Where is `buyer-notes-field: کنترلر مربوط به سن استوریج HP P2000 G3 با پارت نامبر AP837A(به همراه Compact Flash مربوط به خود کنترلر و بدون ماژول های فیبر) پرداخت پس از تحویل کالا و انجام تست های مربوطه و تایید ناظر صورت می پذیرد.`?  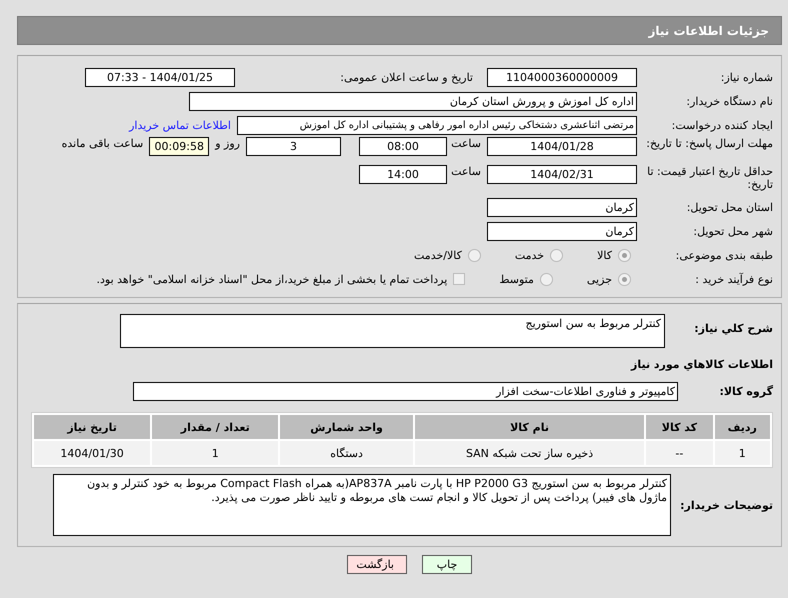
buyer-notes-field: کنترلر مربوط به سن استوریج HP P2000 G3 با پارت نامبر AP837A(به همراه Compact Flash مربوط به خود کنترلر و بدون ماژول های فیبر) پرداخت پس از تحویل کالا و انجام تست های مربوطه و تایید ناظر صورت می پذیرد. is located at coordinates (362, 505).